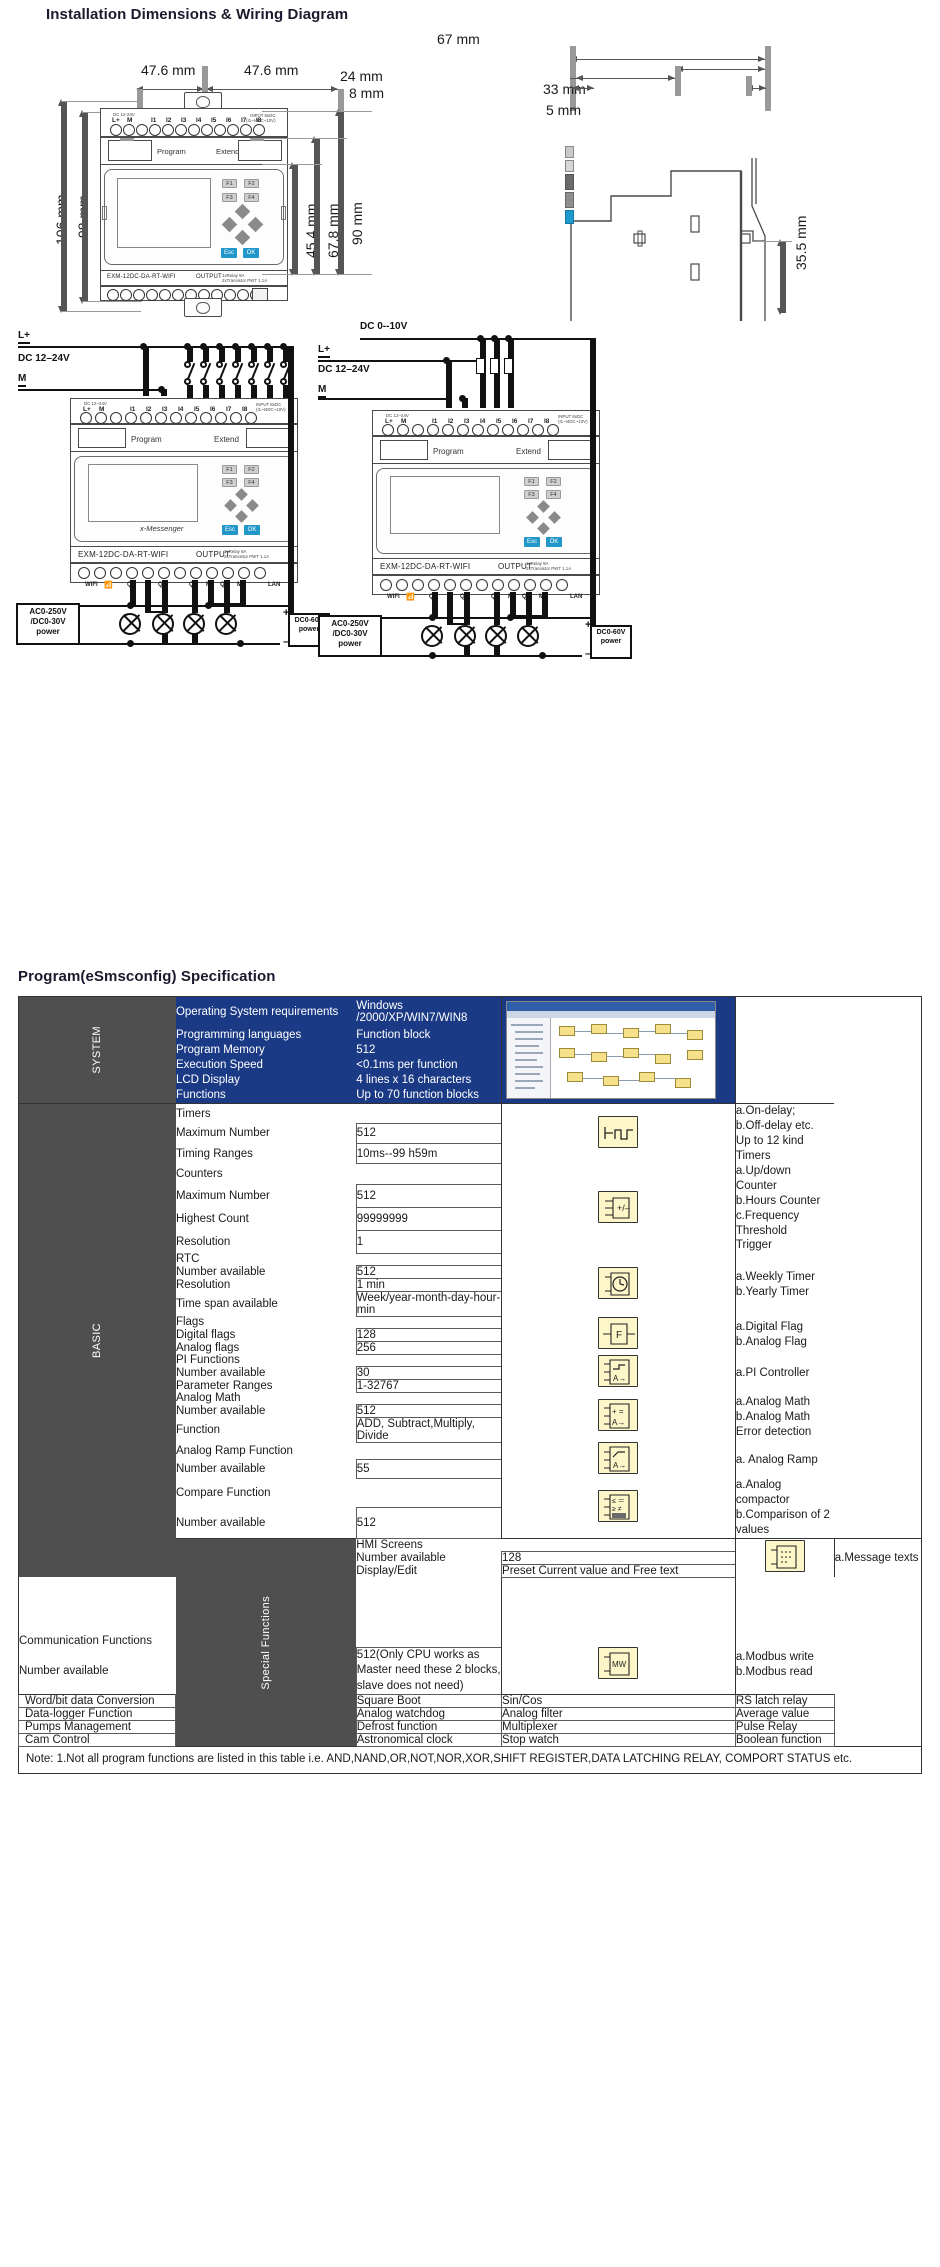 This screenshot has width=940, height=2267. Describe the element at coordinates (429, 1219) in the screenshot. I see `spec-value: 99999999` at that location.